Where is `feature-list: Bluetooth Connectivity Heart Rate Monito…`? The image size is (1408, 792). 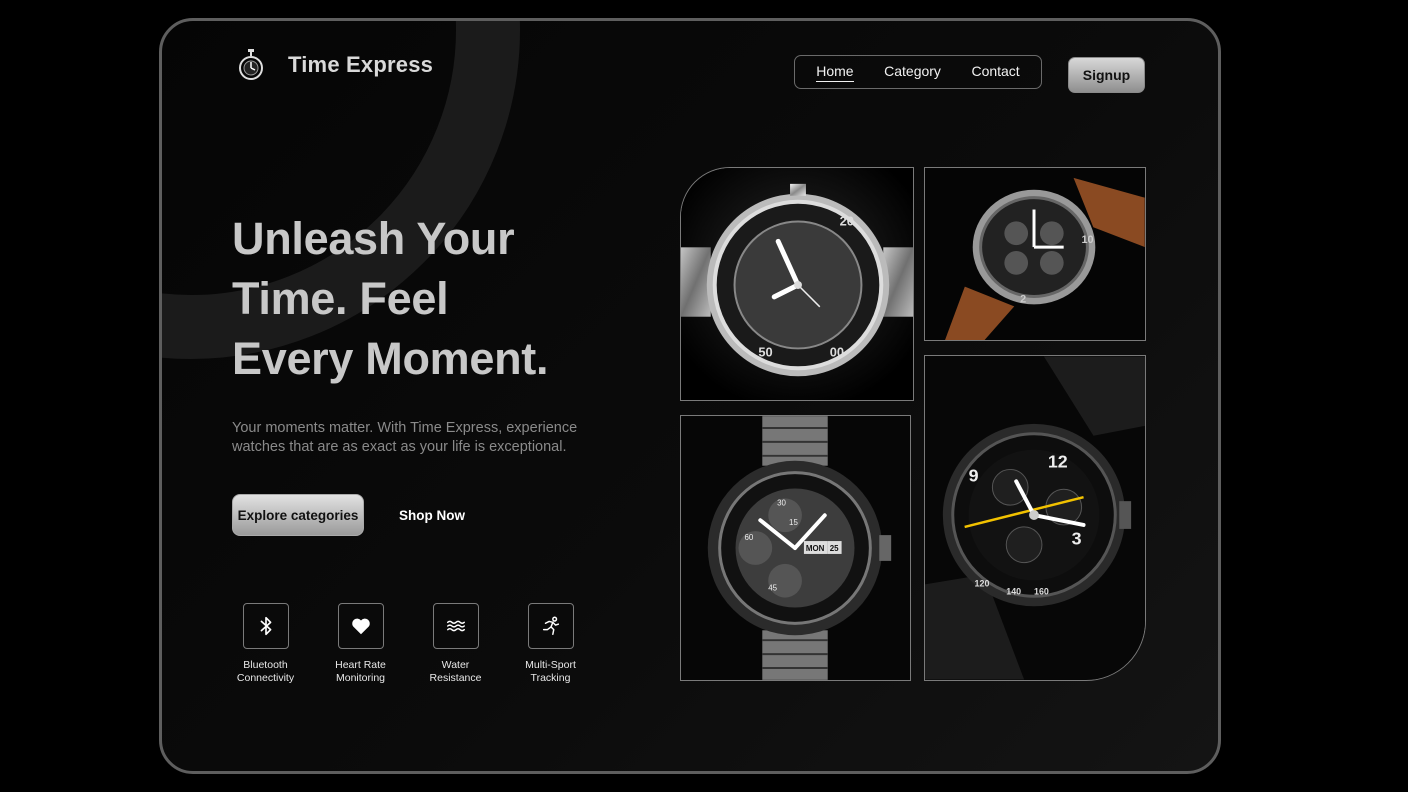 feature-list: Bluetooth Connectivity Heart Rate Monito… is located at coordinates (408, 644).